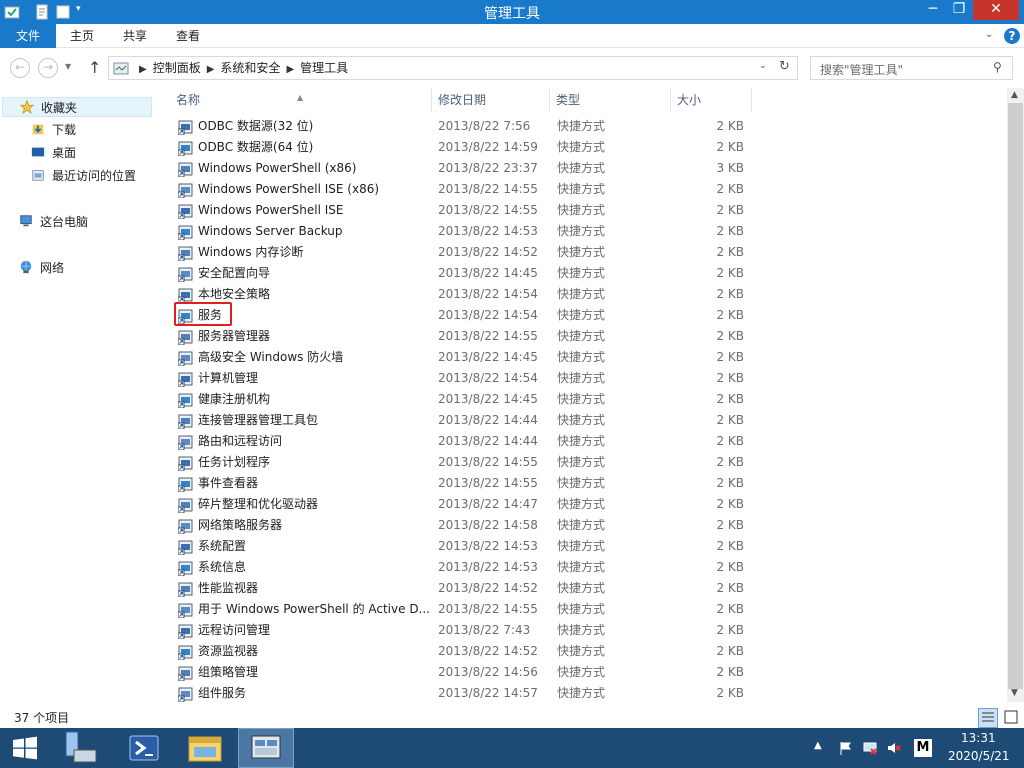 This screenshot has height=768, width=1024. What do you see at coordinates (42, 718) in the screenshot?
I see `item-count: 37 个项目` at bounding box center [42, 718].